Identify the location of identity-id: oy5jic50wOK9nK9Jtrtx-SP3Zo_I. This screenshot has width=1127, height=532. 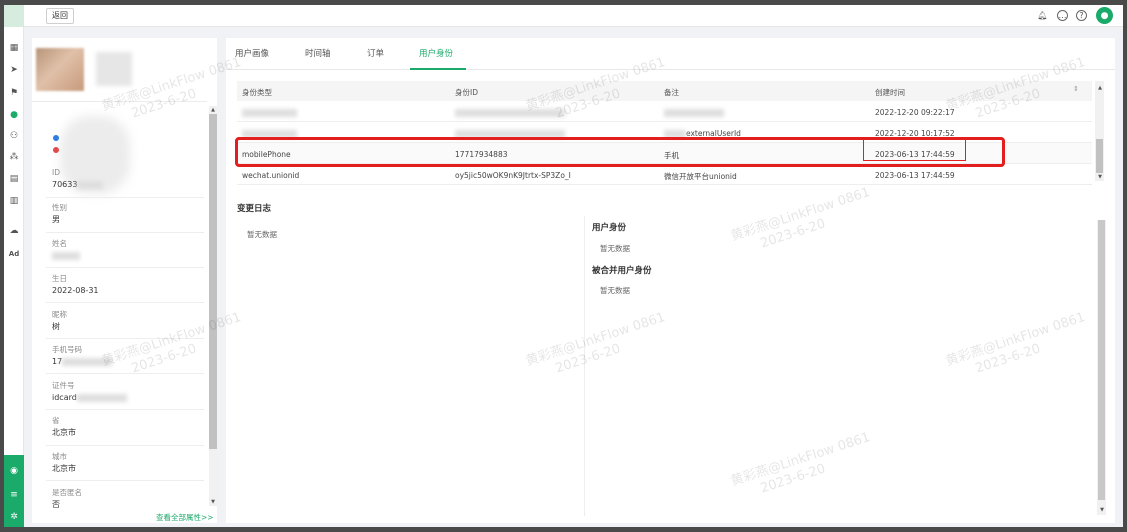
(513, 175).